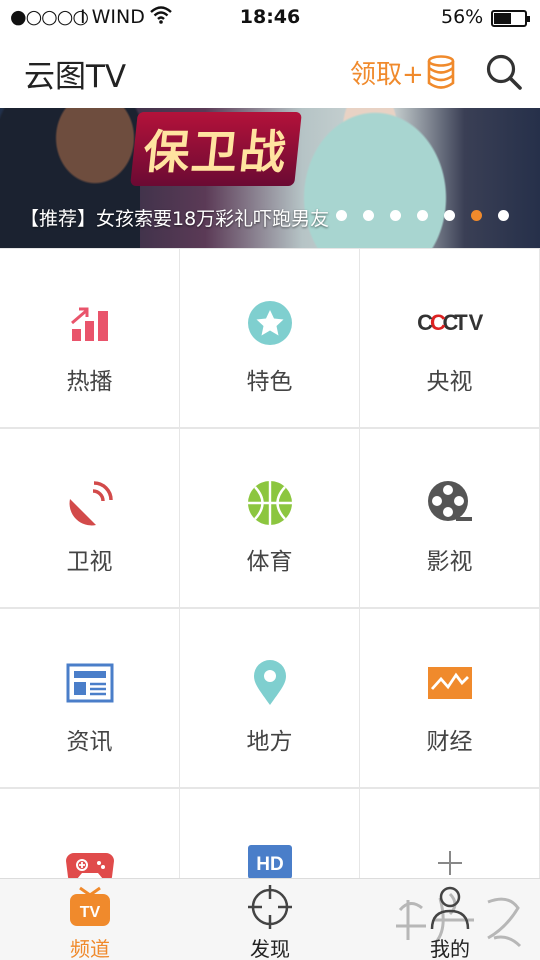 The image size is (540, 960). What do you see at coordinates (270, 323) in the screenshot?
I see `star-icon` at bounding box center [270, 323].